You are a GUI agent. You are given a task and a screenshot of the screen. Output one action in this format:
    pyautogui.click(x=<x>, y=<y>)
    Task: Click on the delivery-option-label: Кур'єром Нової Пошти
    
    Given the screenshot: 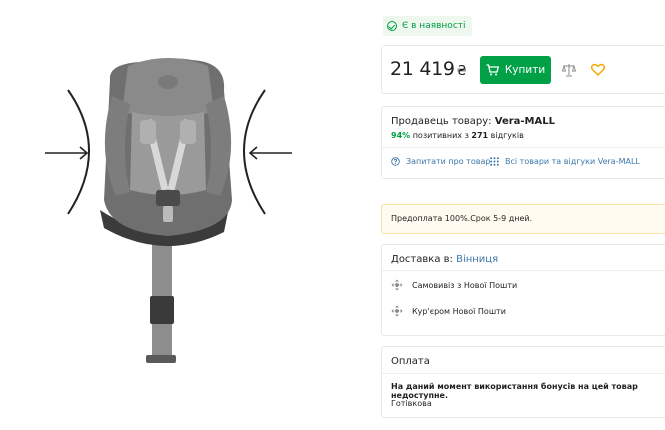 What is the action you would take?
    pyautogui.click(x=459, y=311)
    